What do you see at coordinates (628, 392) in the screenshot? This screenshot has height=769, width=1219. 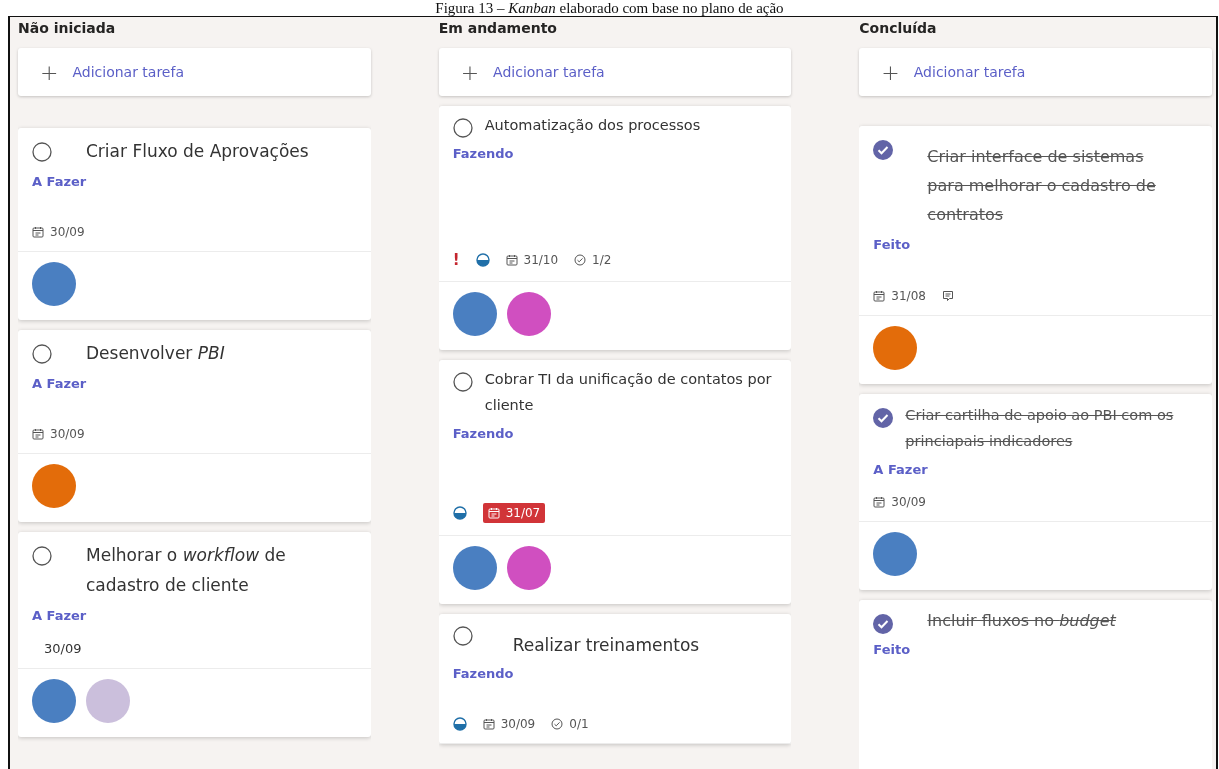 I see `task-title: Cobrar TI da unificação de contatos por cliente` at bounding box center [628, 392].